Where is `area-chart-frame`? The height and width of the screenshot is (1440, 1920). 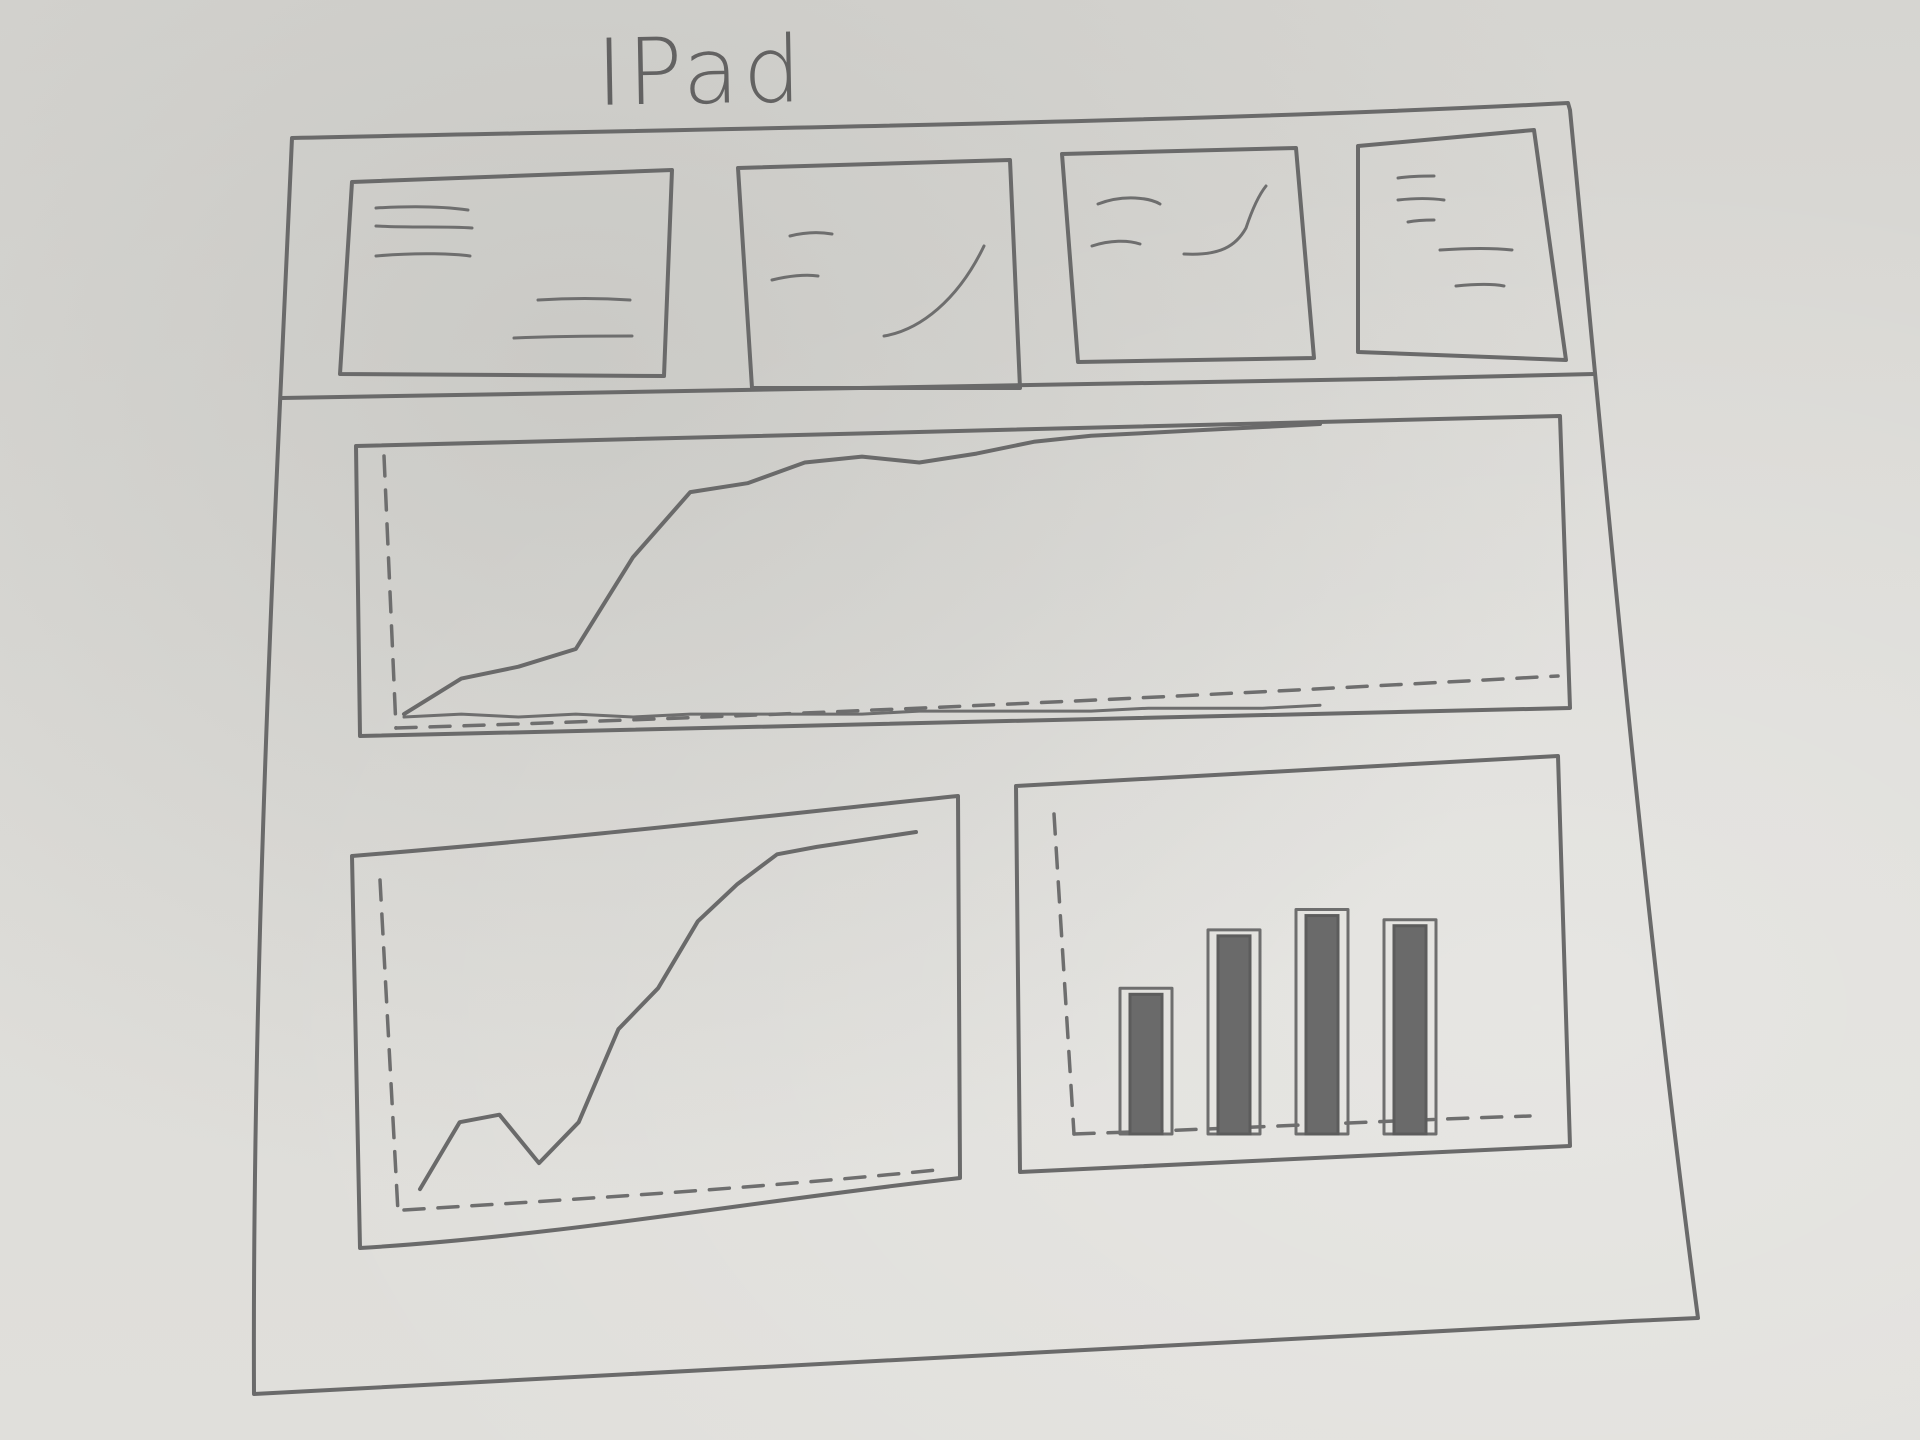
area-chart-frame is located at coordinates (656, 1022).